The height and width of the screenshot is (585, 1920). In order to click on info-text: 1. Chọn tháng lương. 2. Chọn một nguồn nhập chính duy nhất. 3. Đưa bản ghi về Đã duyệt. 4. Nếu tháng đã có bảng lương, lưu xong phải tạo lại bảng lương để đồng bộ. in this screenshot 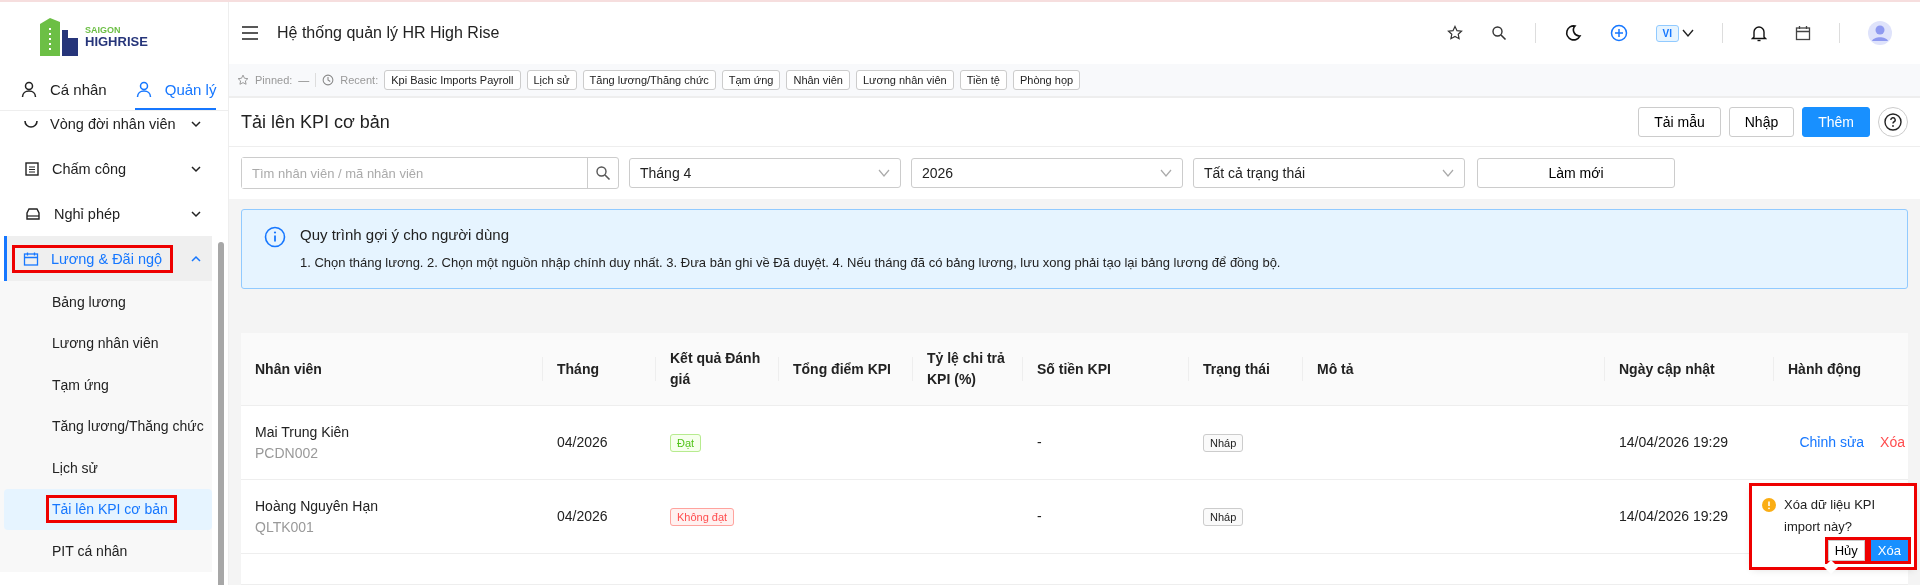, I will do `click(790, 262)`.